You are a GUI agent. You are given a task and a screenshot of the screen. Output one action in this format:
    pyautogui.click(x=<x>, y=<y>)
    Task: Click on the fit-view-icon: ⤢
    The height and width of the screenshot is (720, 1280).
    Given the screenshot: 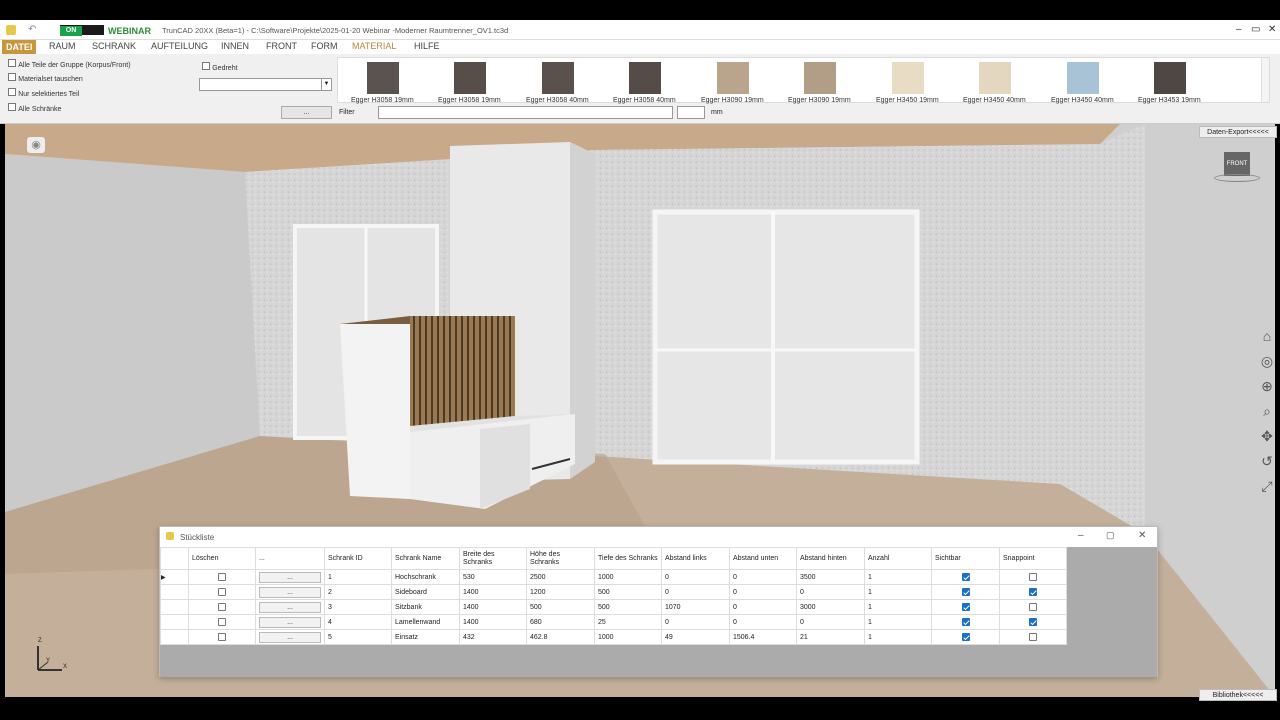 What is the action you would take?
    pyautogui.click(x=1267, y=487)
    